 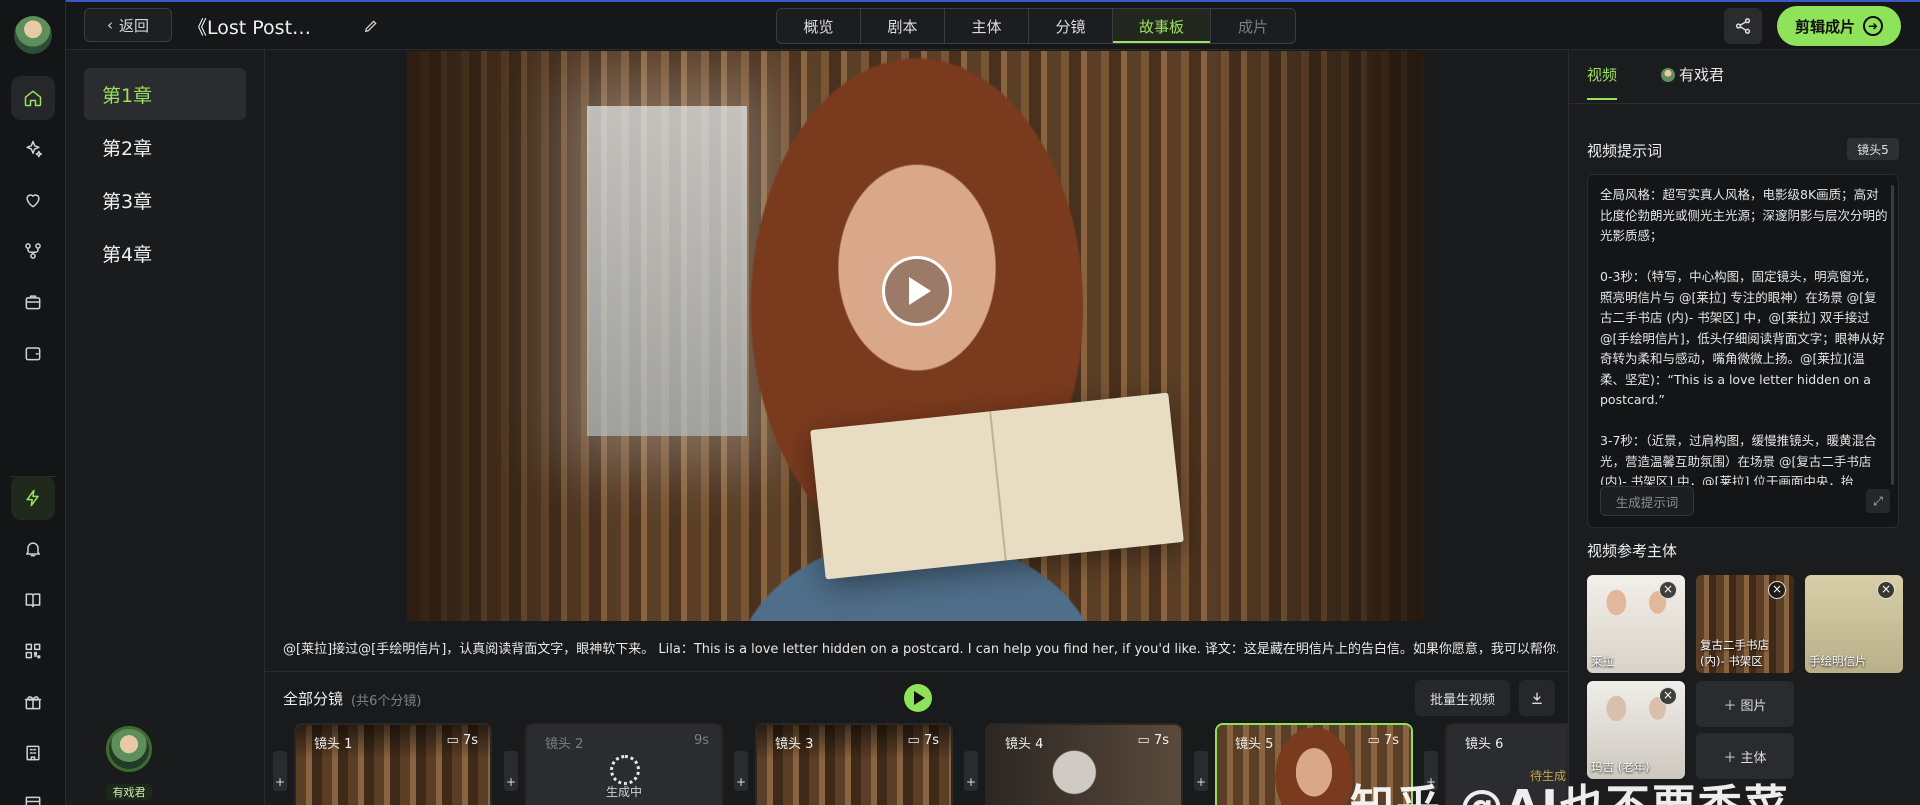 I want to click on nav-workflow, so click(x=33, y=251).